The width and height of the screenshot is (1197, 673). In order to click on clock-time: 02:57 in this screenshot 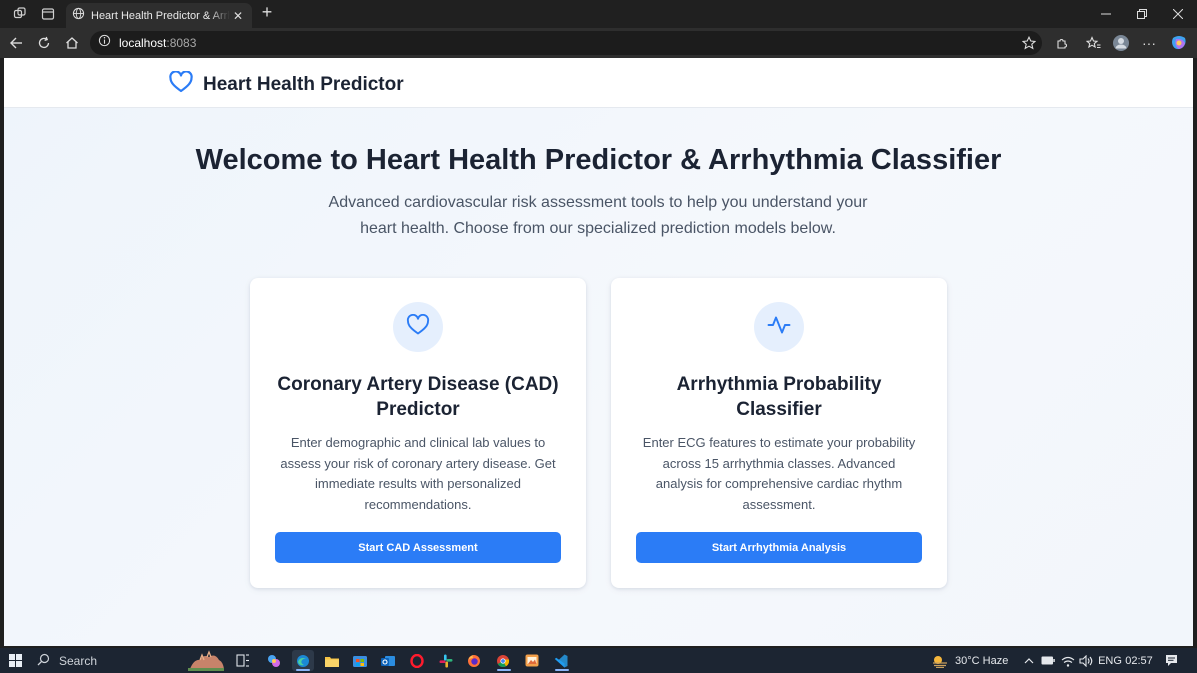, I will do `click(1139, 660)`.